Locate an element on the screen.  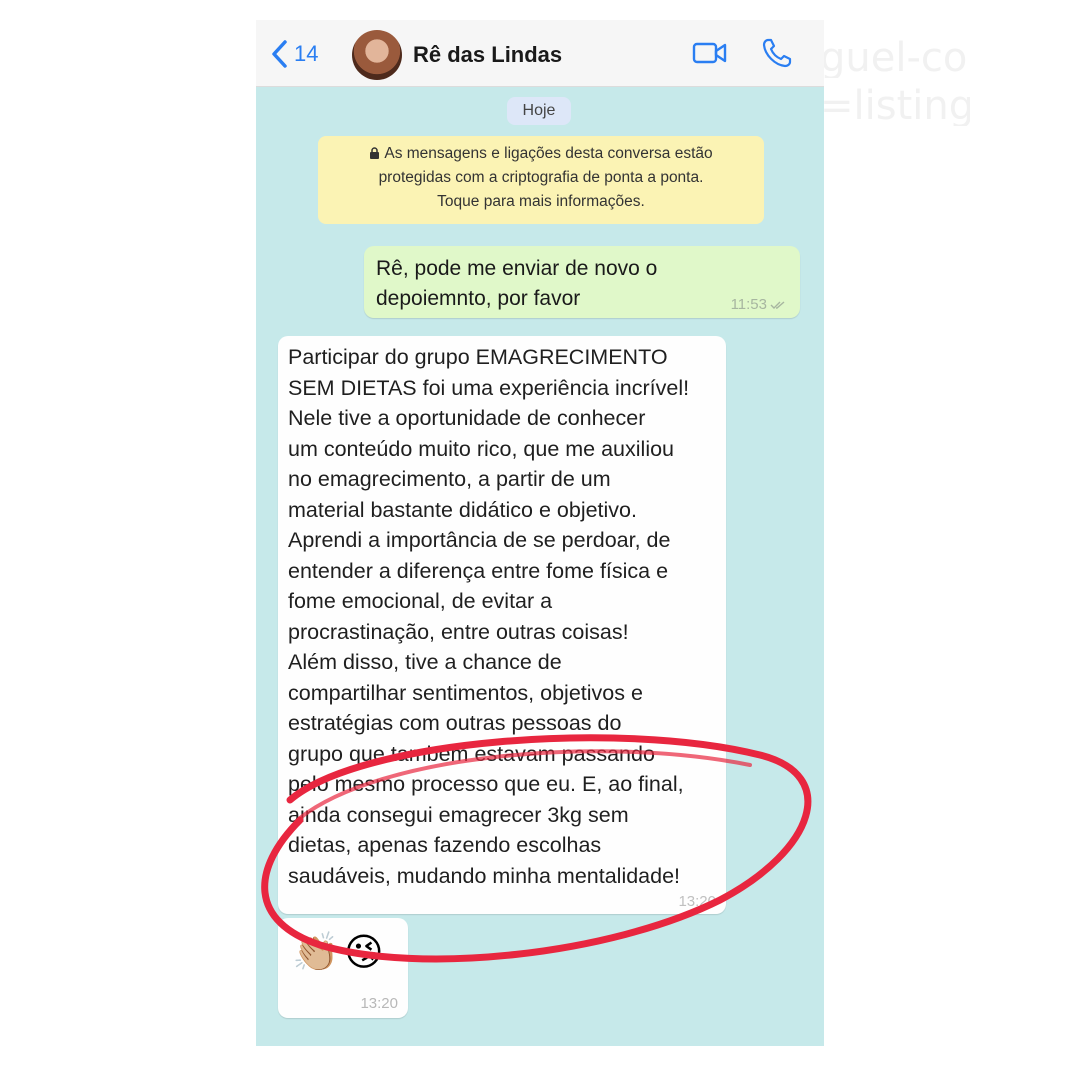
message-line: Além disso, tive a chance de is located at coordinates (425, 662).